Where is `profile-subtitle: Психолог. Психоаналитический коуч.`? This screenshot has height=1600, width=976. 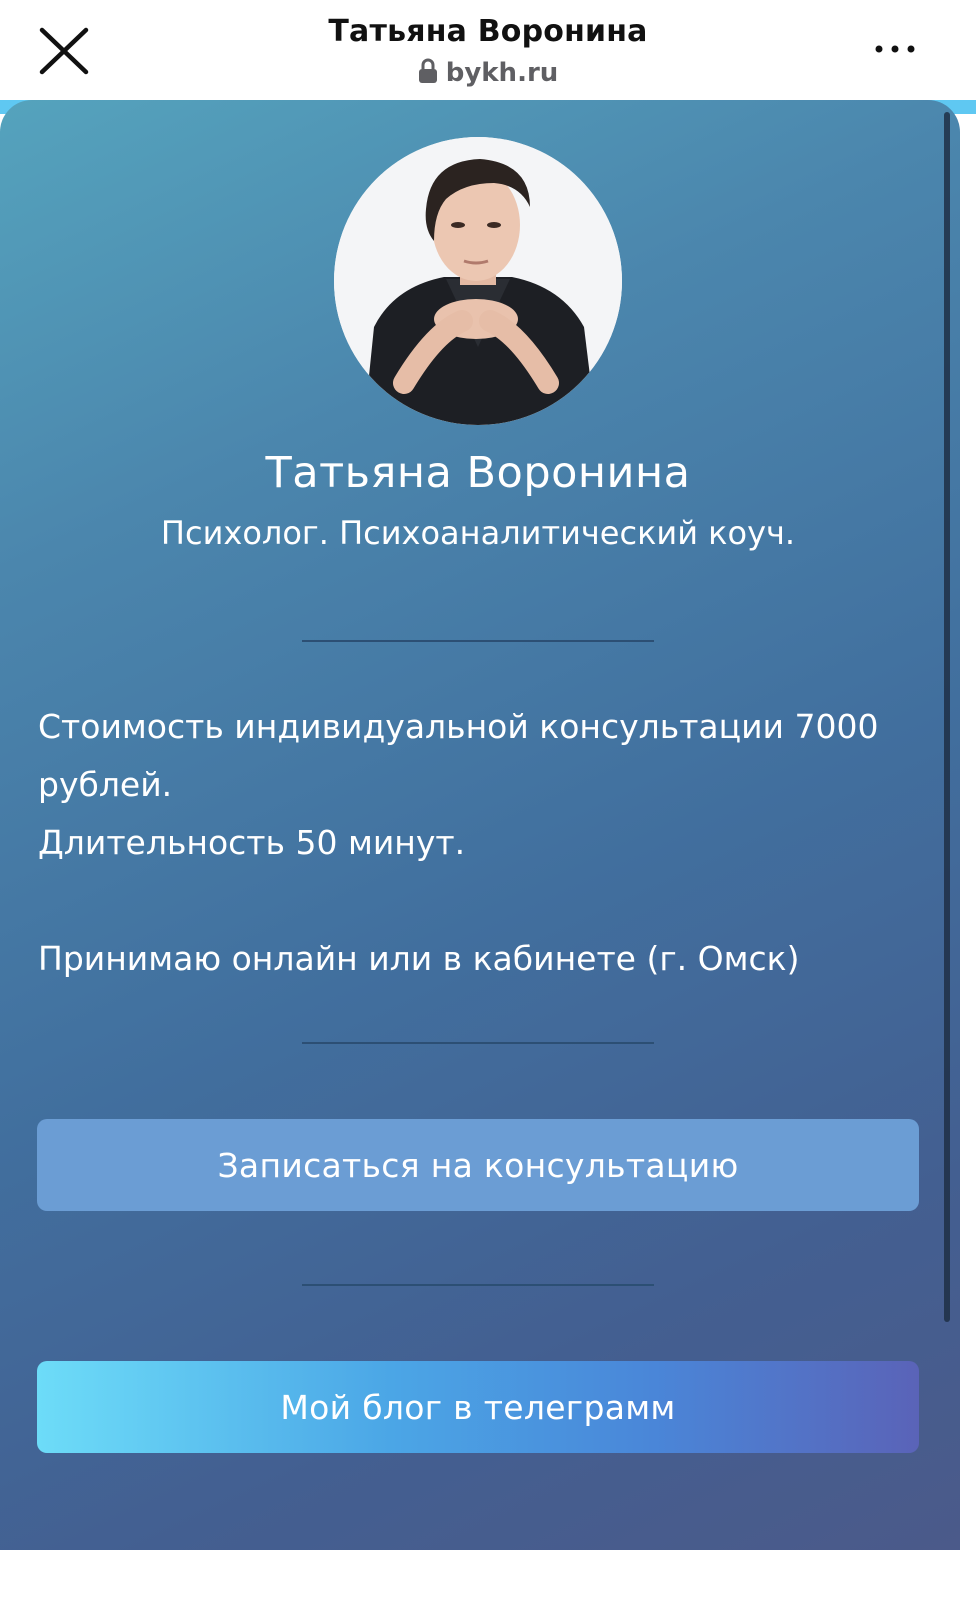
profile-subtitle: Психолог. Психоаналитический коуч. is located at coordinates (478, 533).